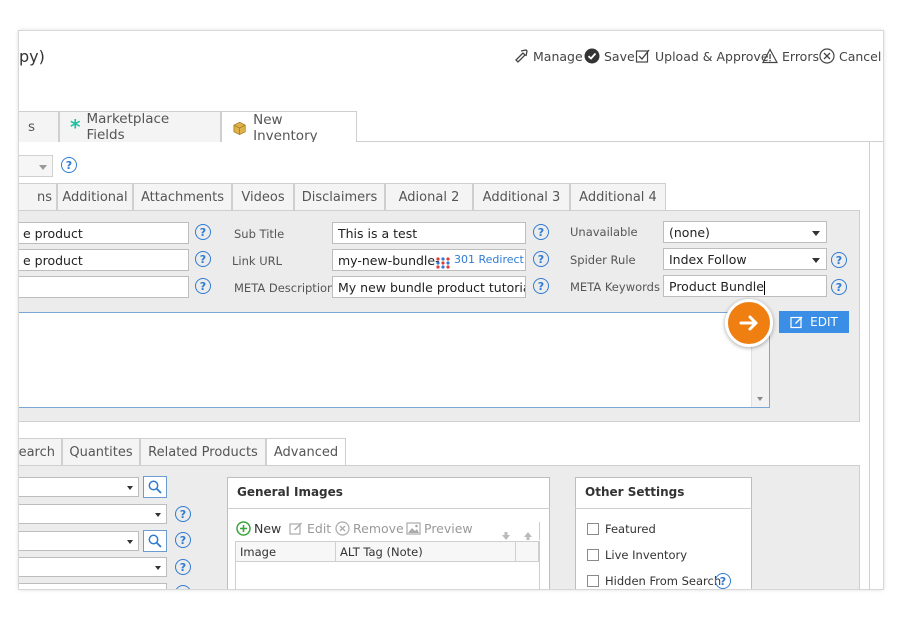 The width and height of the screenshot is (900, 620). What do you see at coordinates (429, 233) in the screenshot?
I see `sub-title-field: This is a test` at bounding box center [429, 233].